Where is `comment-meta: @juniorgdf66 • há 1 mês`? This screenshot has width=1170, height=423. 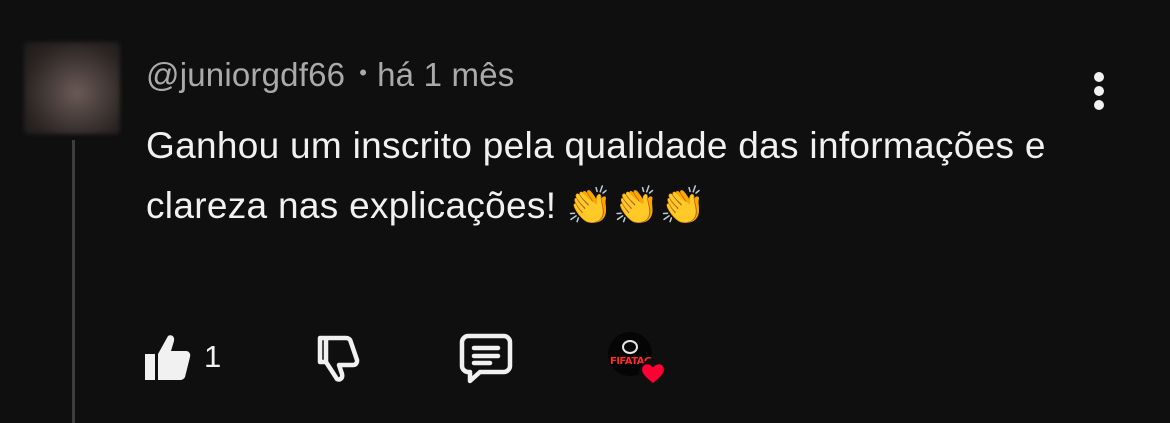
comment-meta: @juniorgdf66 • há 1 mês is located at coordinates (330, 75).